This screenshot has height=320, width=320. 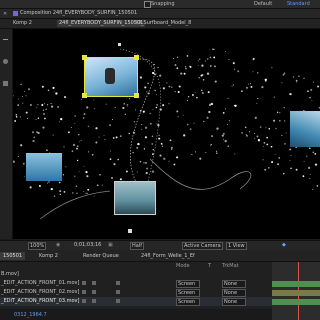 What do you see at coordinates (163, 4) in the screenshot?
I see `snapping-label: Snapping` at bounding box center [163, 4].